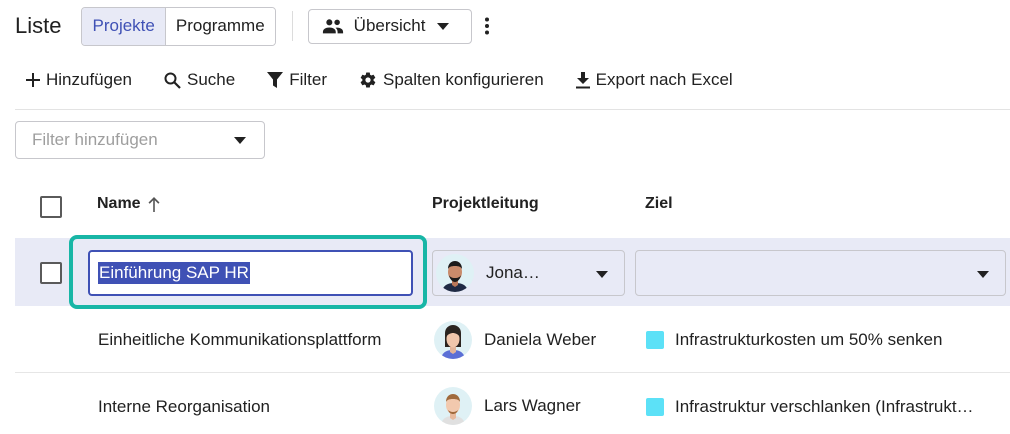 This screenshot has width=1010, height=434. I want to click on view-select-button: Übersicht, so click(390, 26).